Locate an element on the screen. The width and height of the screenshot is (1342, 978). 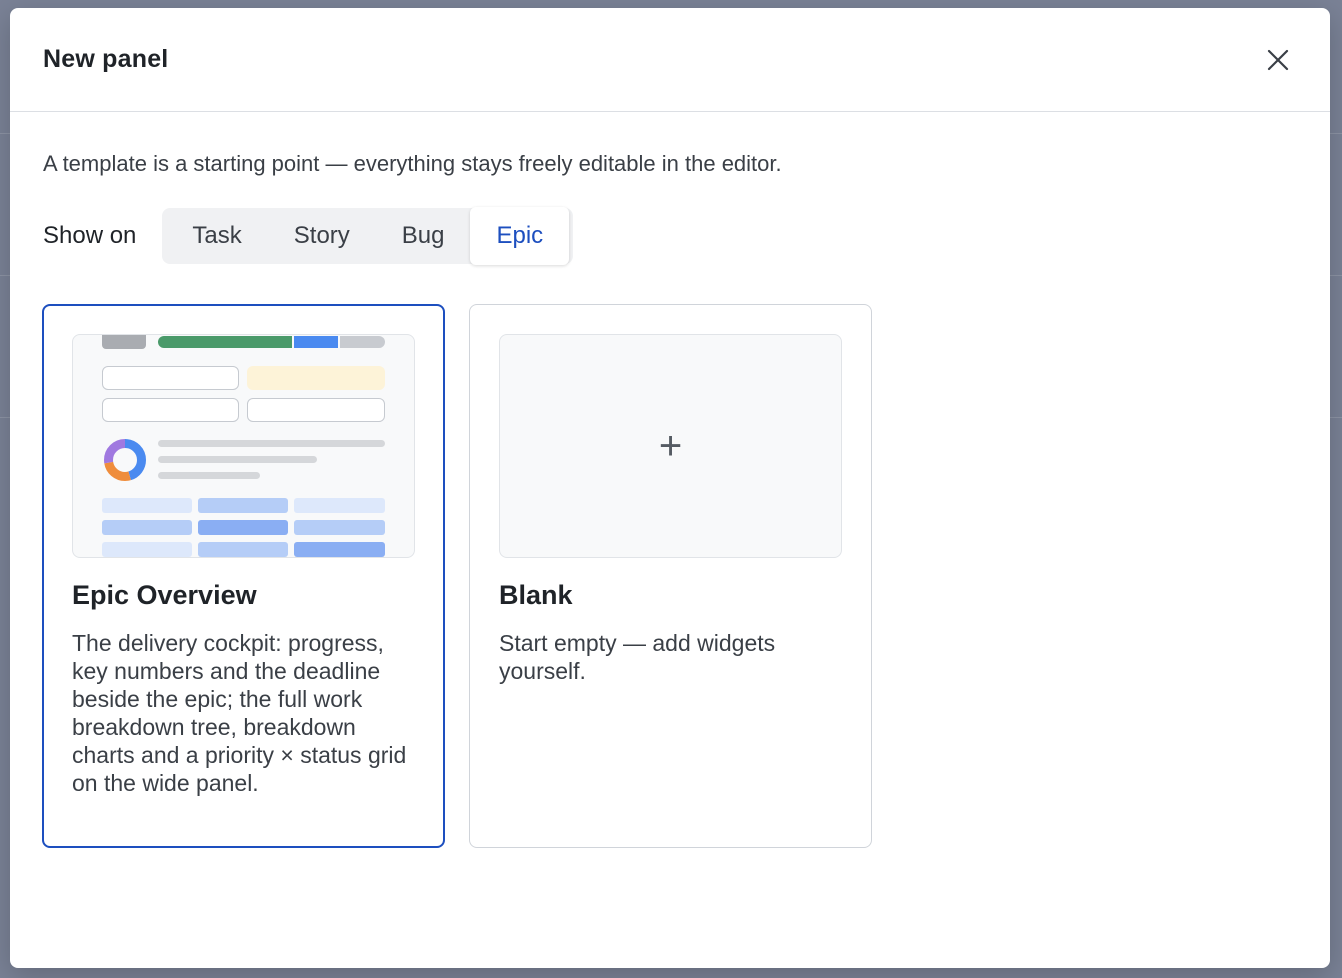
show-on-selector: Show on Task Story Bug Epic is located at coordinates (308, 236).